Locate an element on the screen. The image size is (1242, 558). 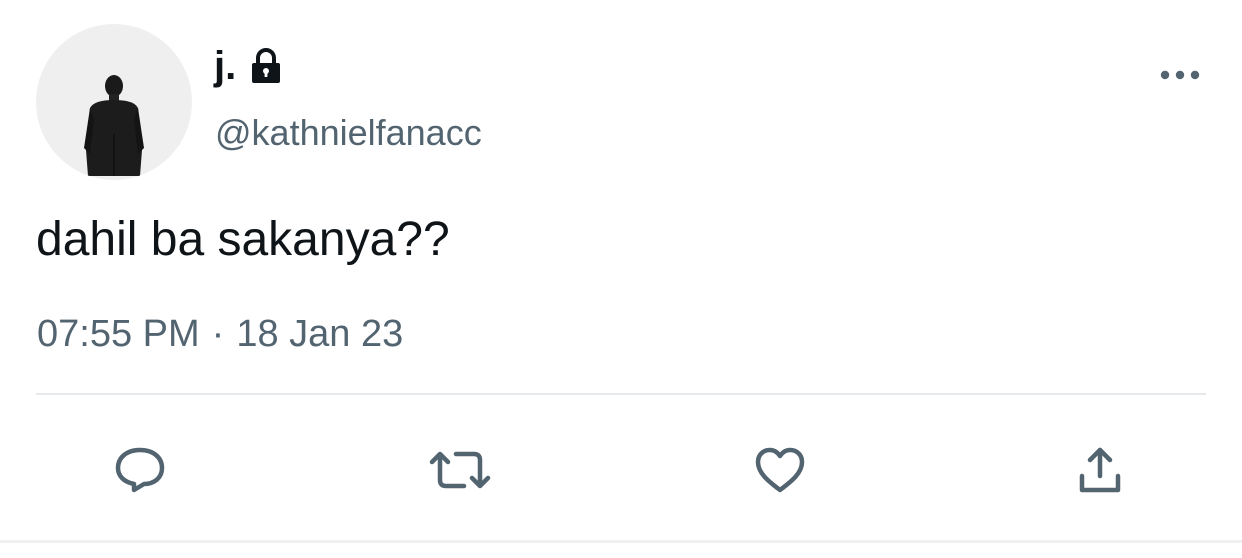
name-row: j. is located at coordinates (250, 66).